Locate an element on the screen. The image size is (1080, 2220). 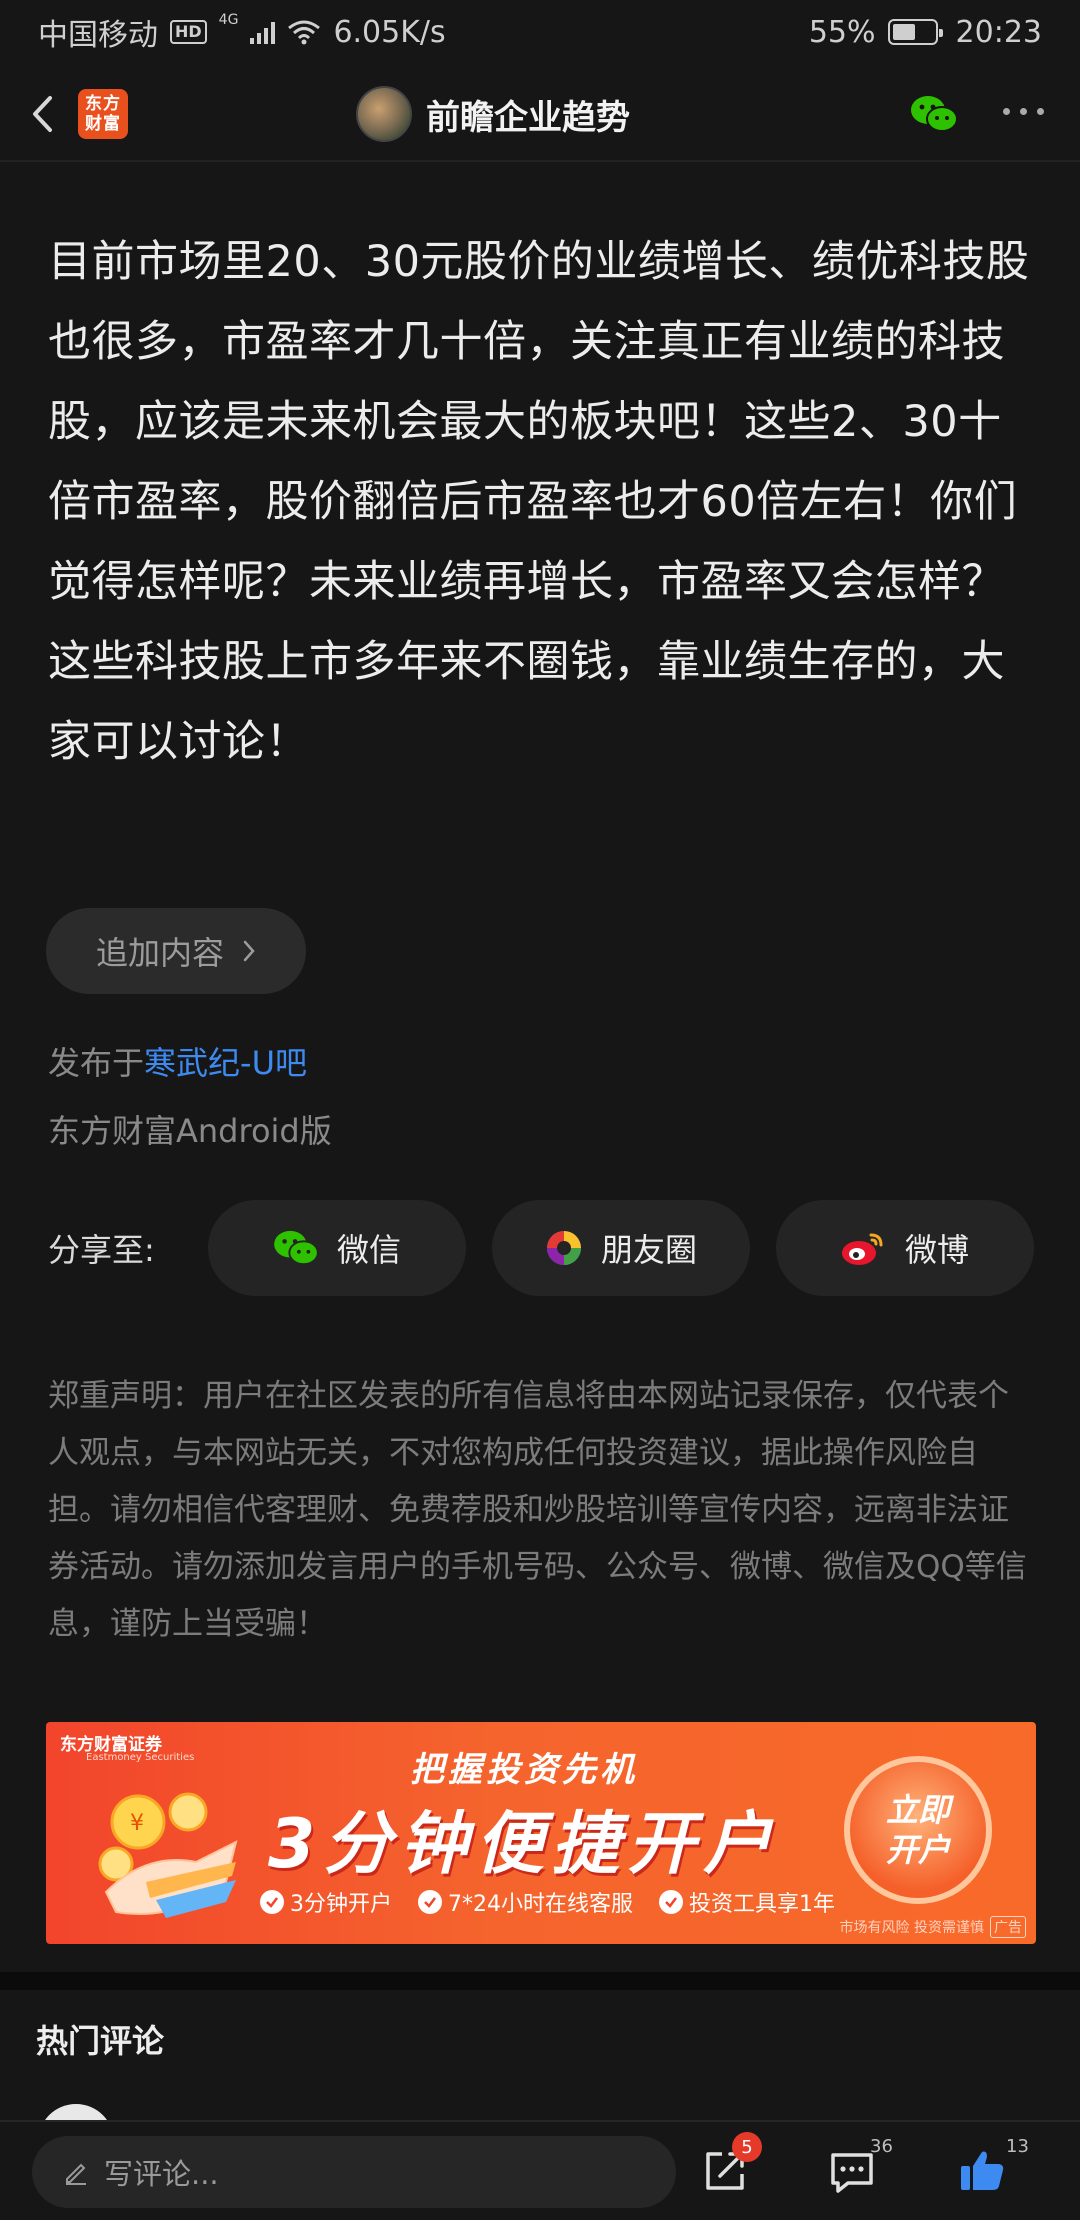
status-left: 中国移动 HD 4G 6.05K/s is located at coordinates (242, 32).